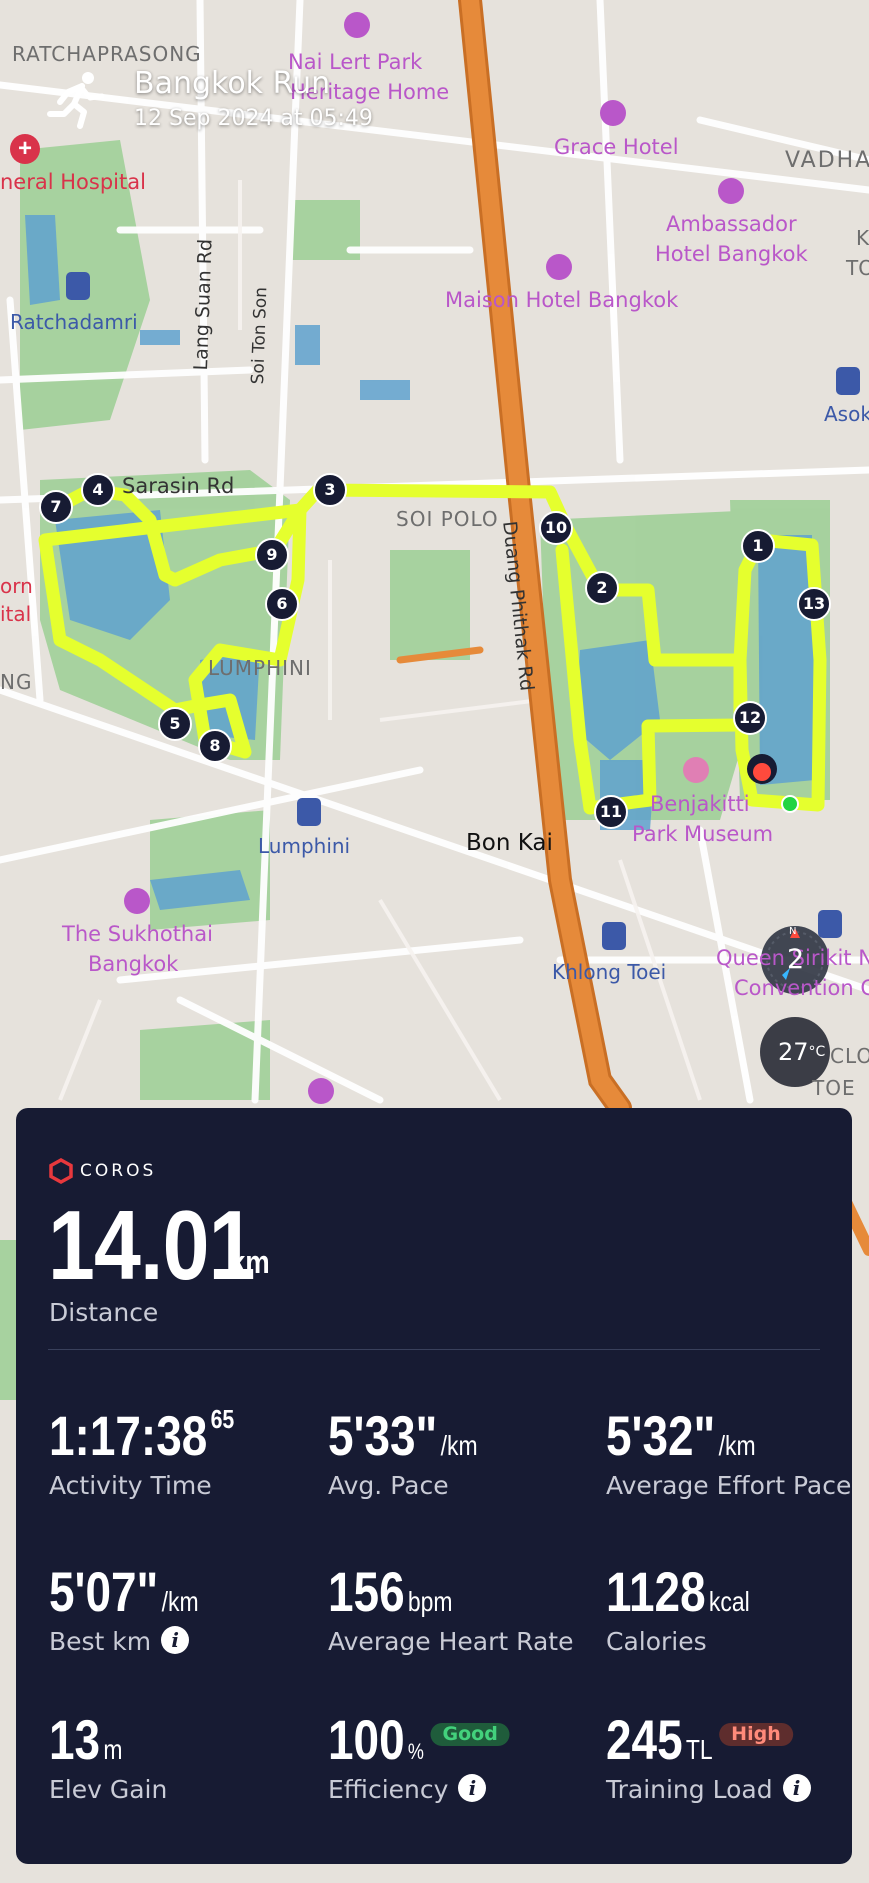 The height and width of the screenshot is (1883, 869). Describe the element at coordinates (846, 414) in the screenshot. I see `map-label-asok: Asok` at that location.